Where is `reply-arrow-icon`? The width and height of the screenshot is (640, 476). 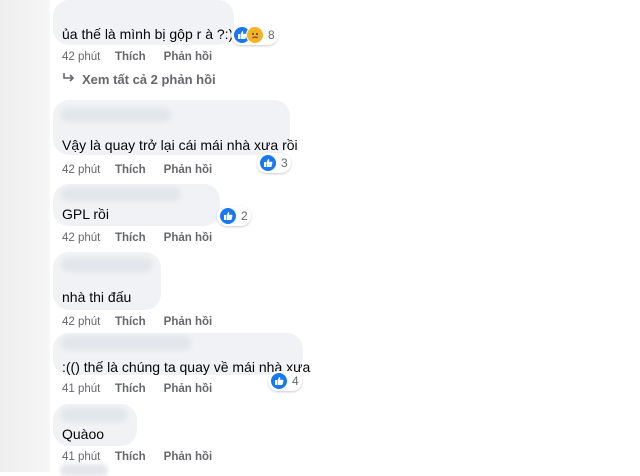
reply-arrow-icon is located at coordinates (69, 79).